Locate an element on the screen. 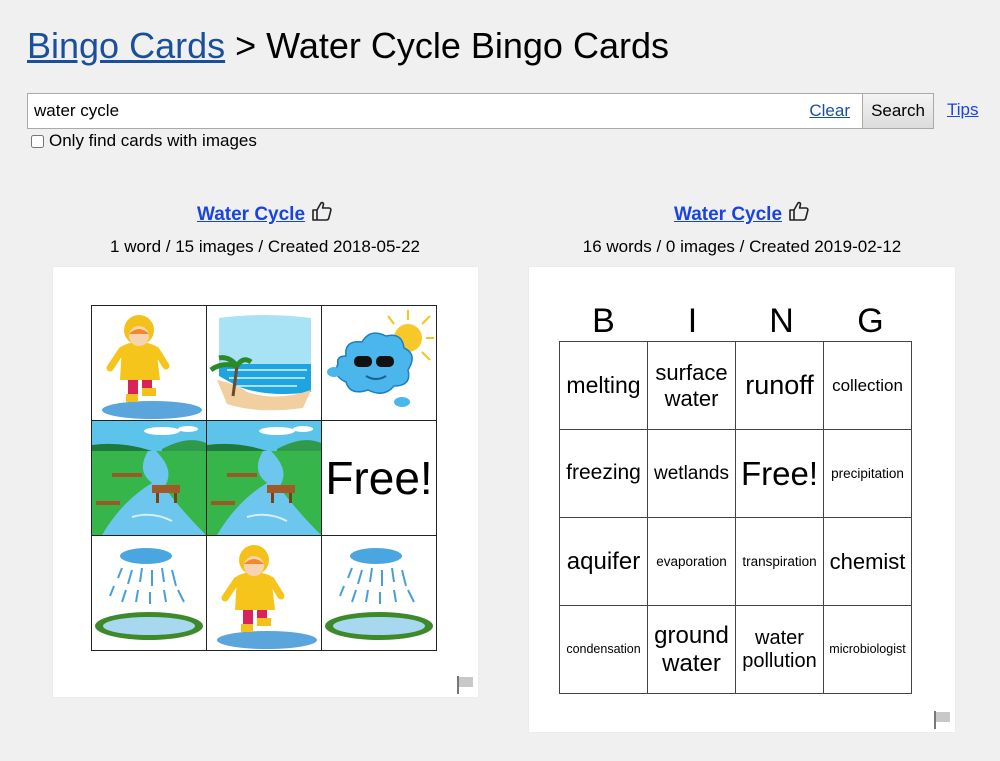  only-images-label: Only find cards with images is located at coordinates (153, 140).